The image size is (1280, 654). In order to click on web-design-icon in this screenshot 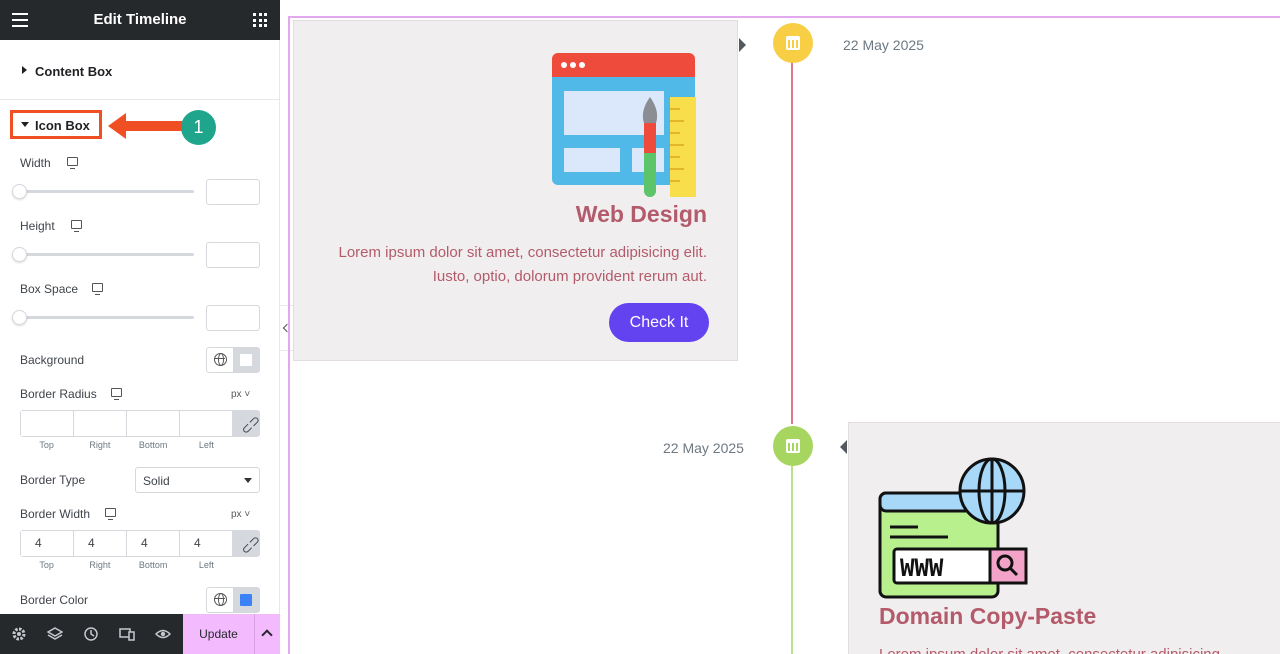, I will do `click(624, 125)`.